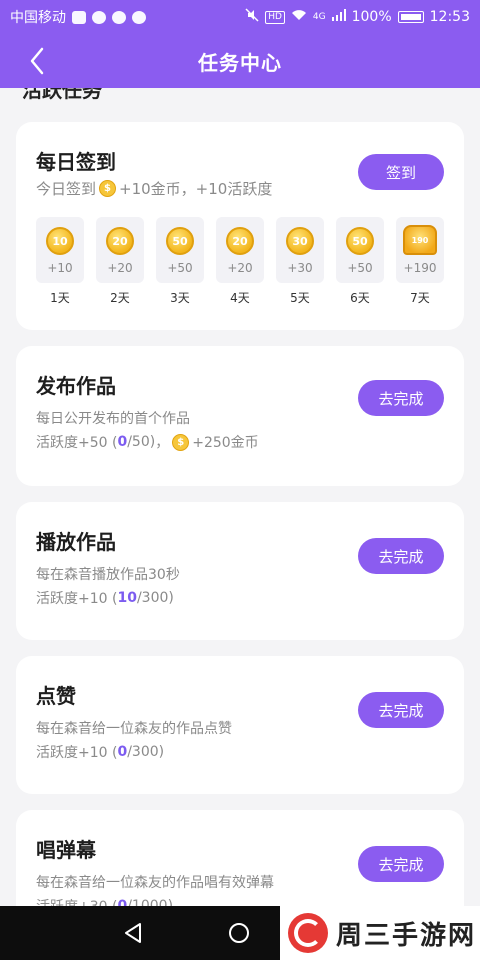  Describe the element at coordinates (299, 17) in the screenshot. I see `wifi-icon` at that location.